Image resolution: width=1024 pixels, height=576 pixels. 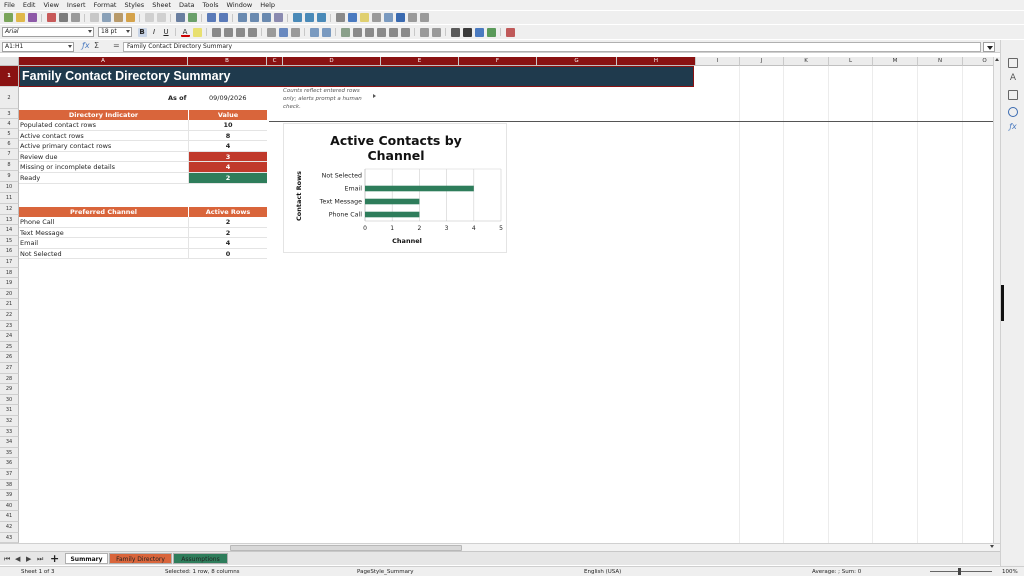 I want to click on row-header-31: 31, so click(x=9, y=410).